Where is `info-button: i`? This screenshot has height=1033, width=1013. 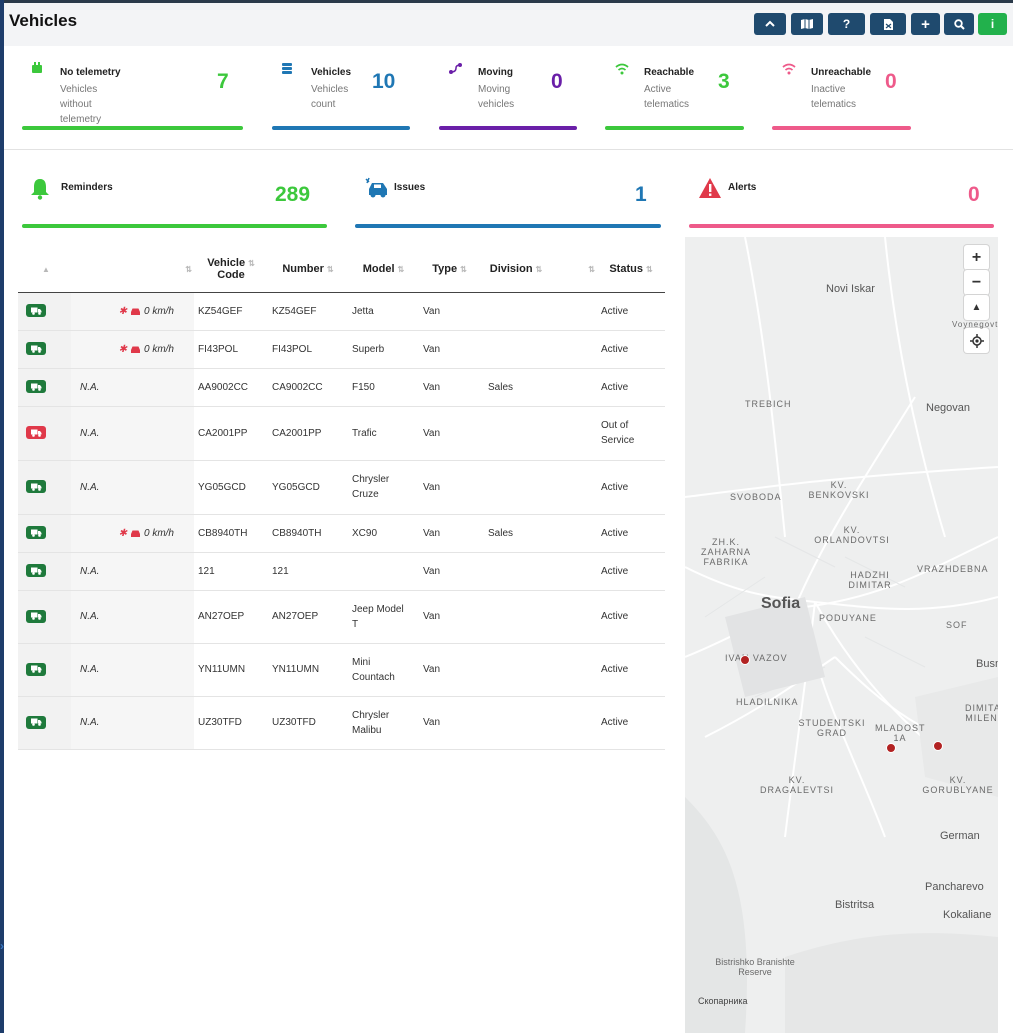
info-button: i is located at coordinates (992, 24).